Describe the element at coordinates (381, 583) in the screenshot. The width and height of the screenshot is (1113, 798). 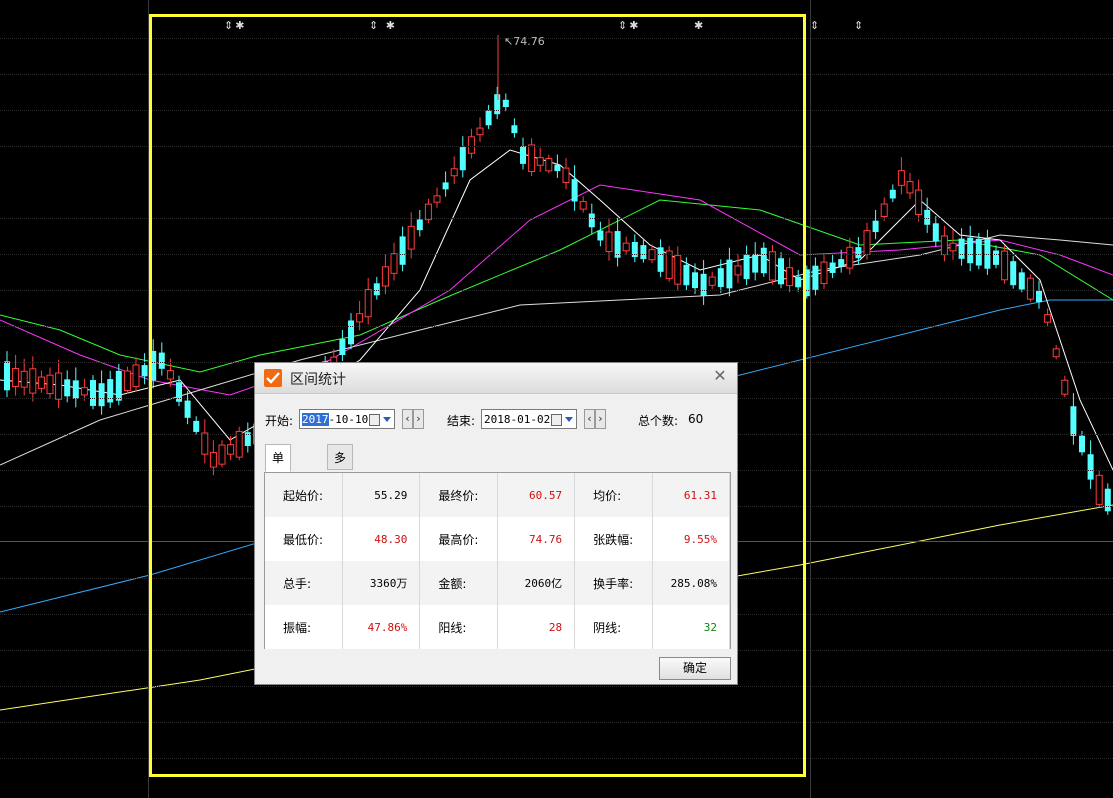
I see `stat-value: 3360万` at that location.